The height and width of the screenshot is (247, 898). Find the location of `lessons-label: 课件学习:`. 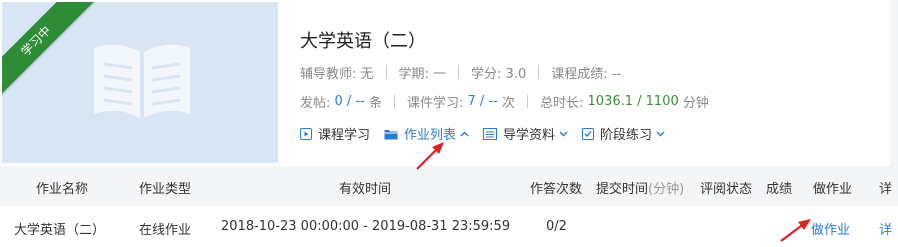

lessons-label: 课件学习: is located at coordinates (435, 103).